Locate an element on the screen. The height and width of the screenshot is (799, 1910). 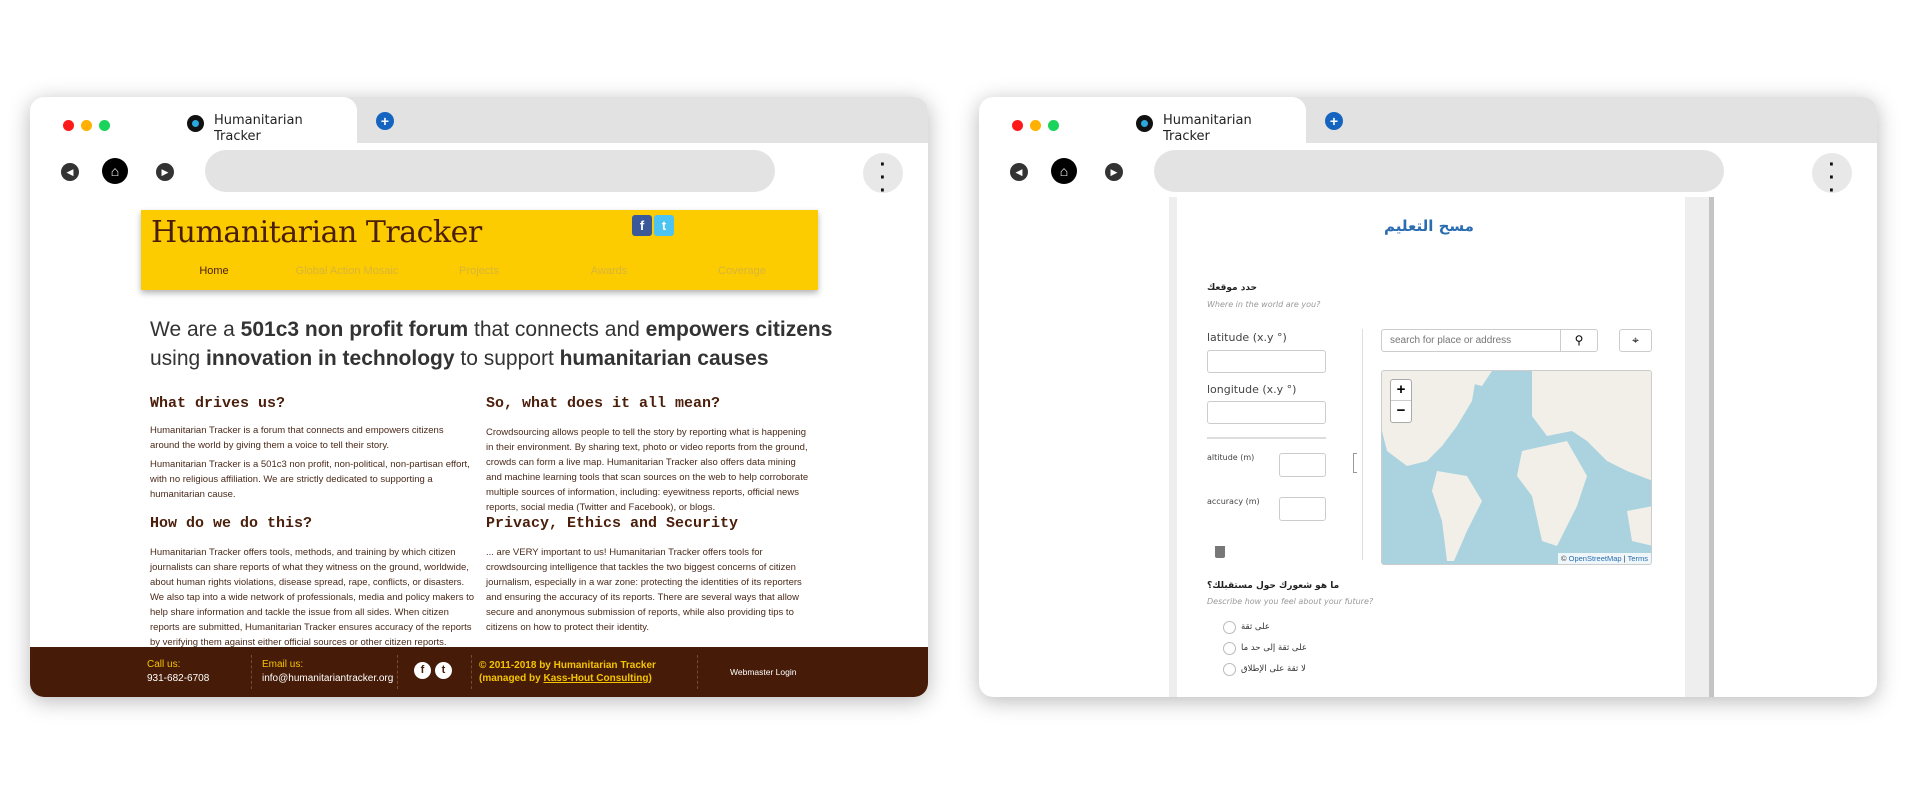
map: + − © OpenStreetMap | Terms is located at coordinates (1516, 467).